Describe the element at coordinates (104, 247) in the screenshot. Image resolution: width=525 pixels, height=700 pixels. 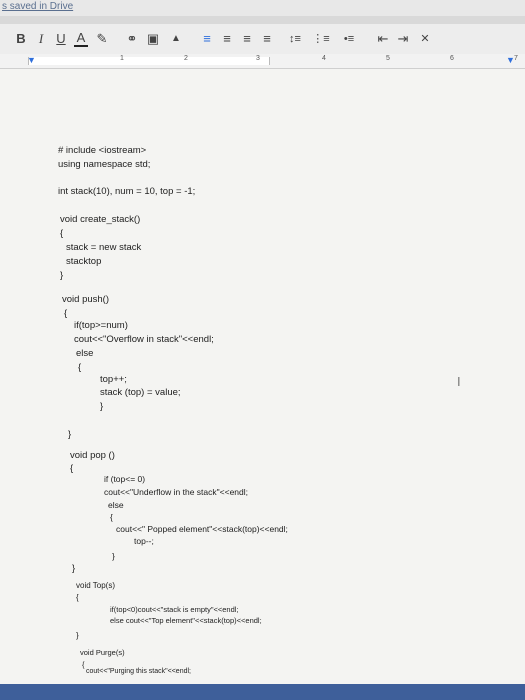
I see `code-line: stack = new stack` at that location.